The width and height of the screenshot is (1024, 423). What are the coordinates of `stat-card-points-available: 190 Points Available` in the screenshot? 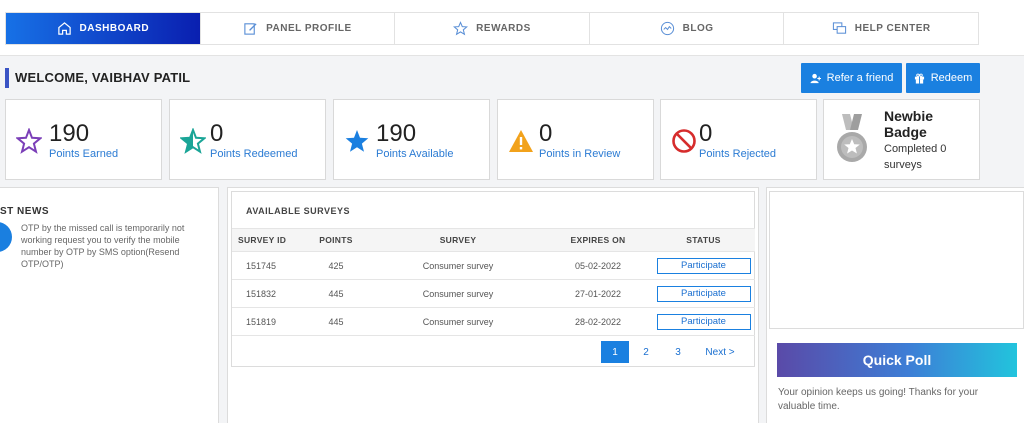 It's located at (411, 139).